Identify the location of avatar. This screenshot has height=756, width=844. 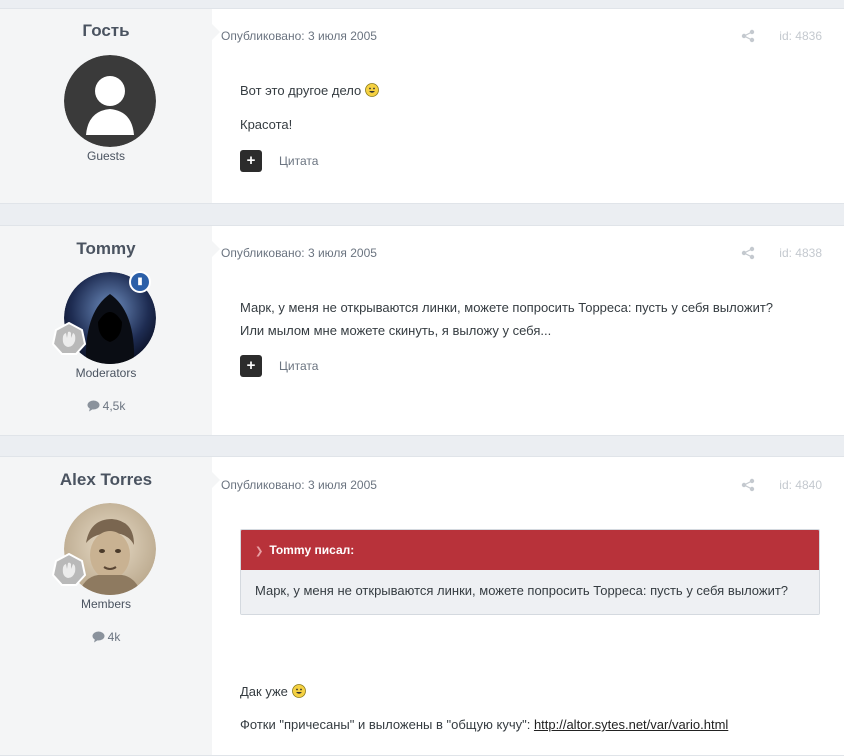
(110, 101).